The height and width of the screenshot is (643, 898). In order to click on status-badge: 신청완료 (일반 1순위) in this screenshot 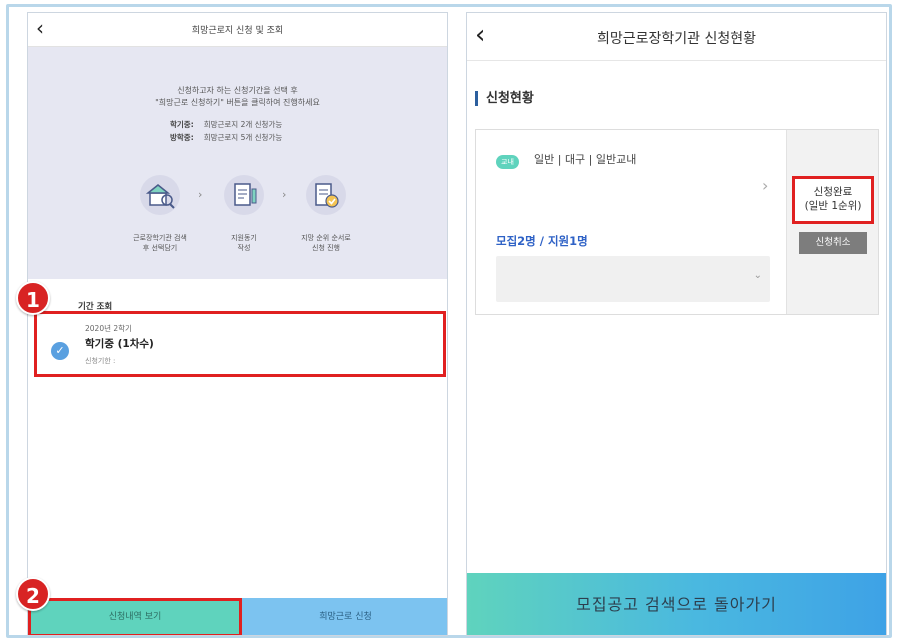, I will do `click(833, 200)`.